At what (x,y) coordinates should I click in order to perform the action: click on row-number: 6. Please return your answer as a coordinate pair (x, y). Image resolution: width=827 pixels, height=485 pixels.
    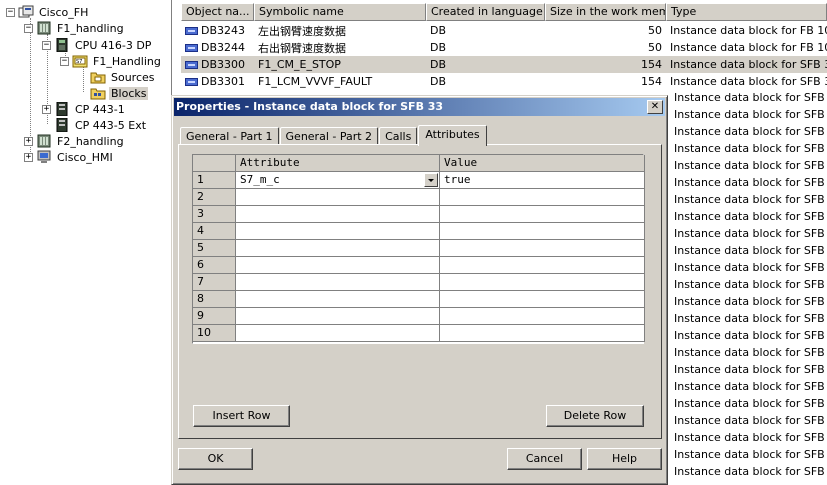
    Looking at the image, I should click on (214, 265).